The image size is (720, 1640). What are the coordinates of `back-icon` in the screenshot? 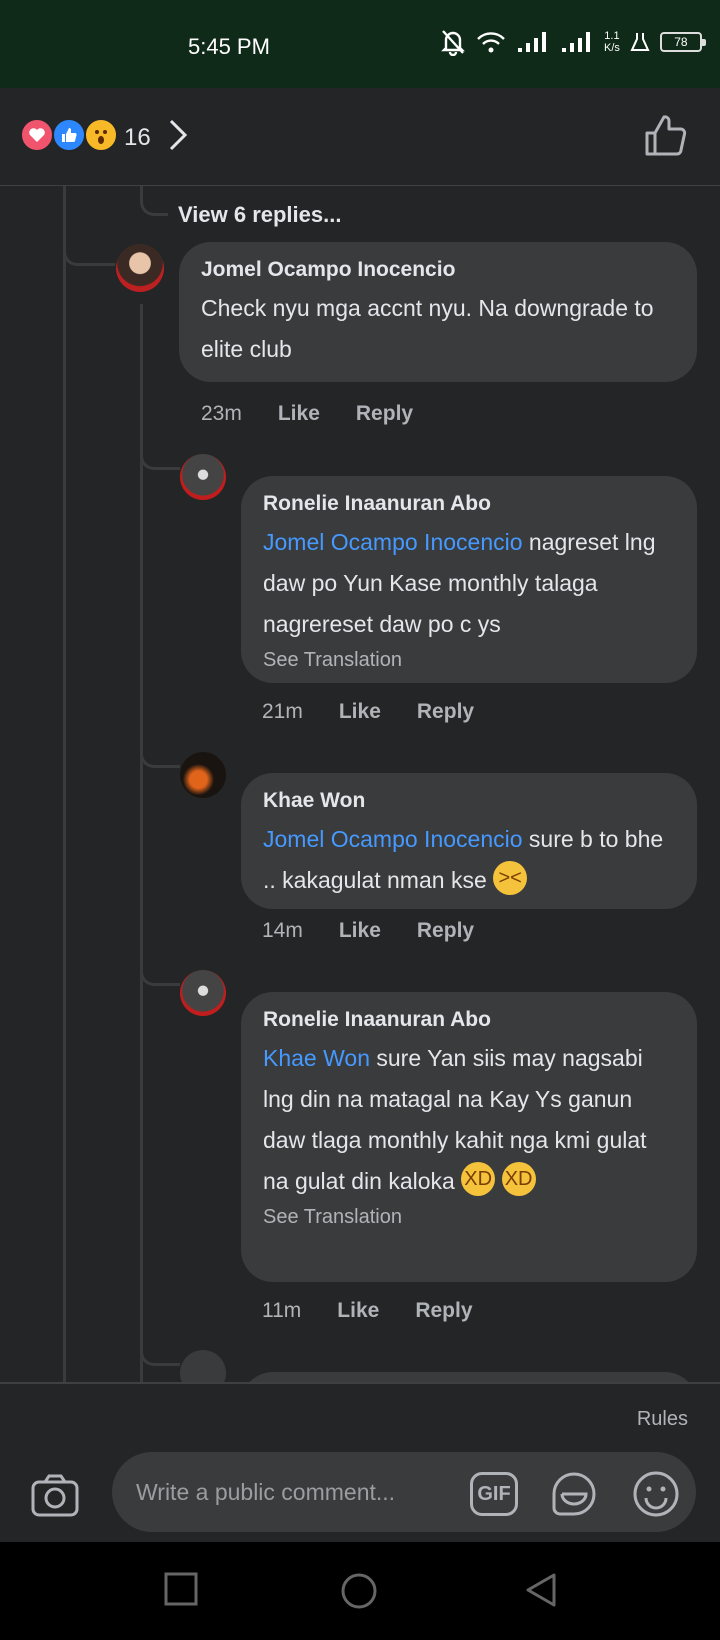 It's located at (541, 1590).